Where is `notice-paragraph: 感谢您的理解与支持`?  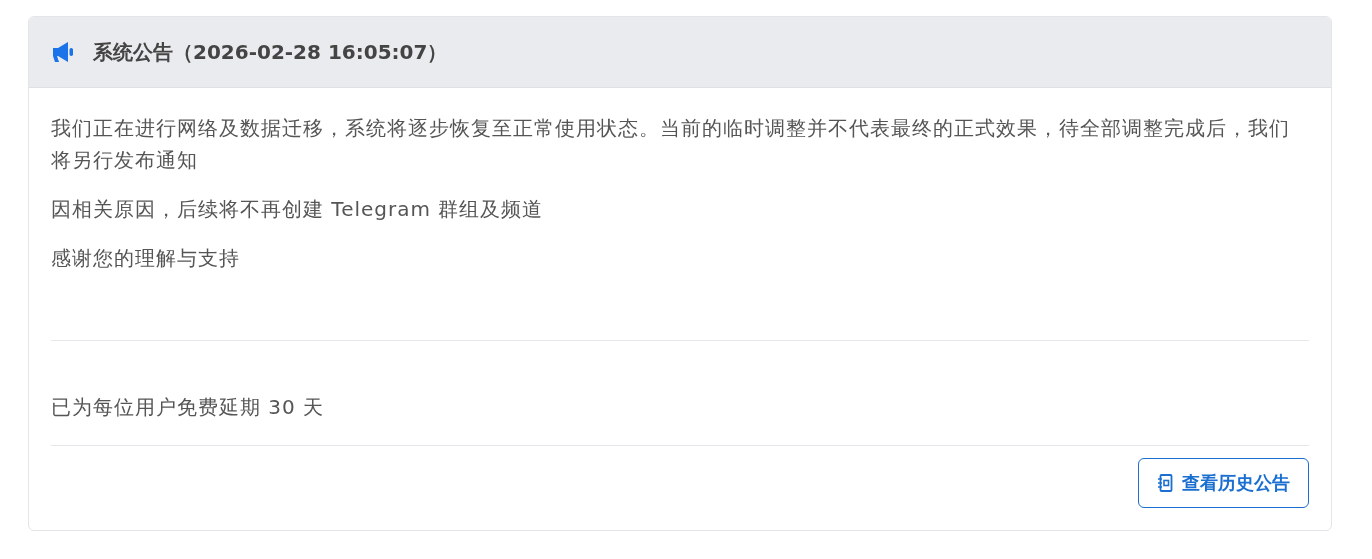
notice-paragraph: 感谢您的理解与支持 is located at coordinates (146, 258).